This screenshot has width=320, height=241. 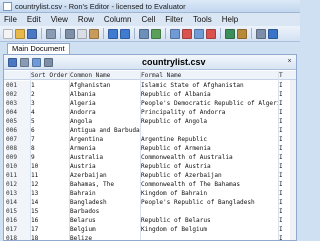 I want to click on paste-icon, so click(x=94, y=33).